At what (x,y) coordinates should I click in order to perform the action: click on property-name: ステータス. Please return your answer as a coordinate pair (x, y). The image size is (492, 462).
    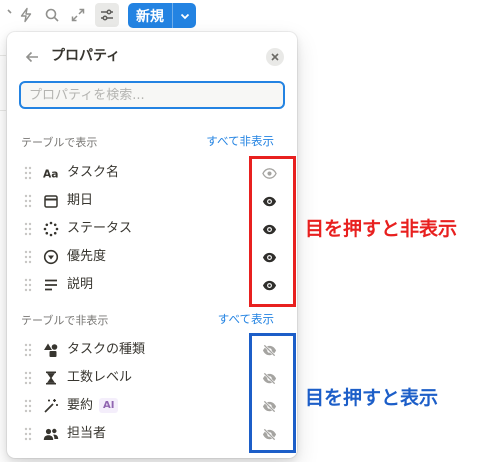
    Looking at the image, I should click on (100, 228).